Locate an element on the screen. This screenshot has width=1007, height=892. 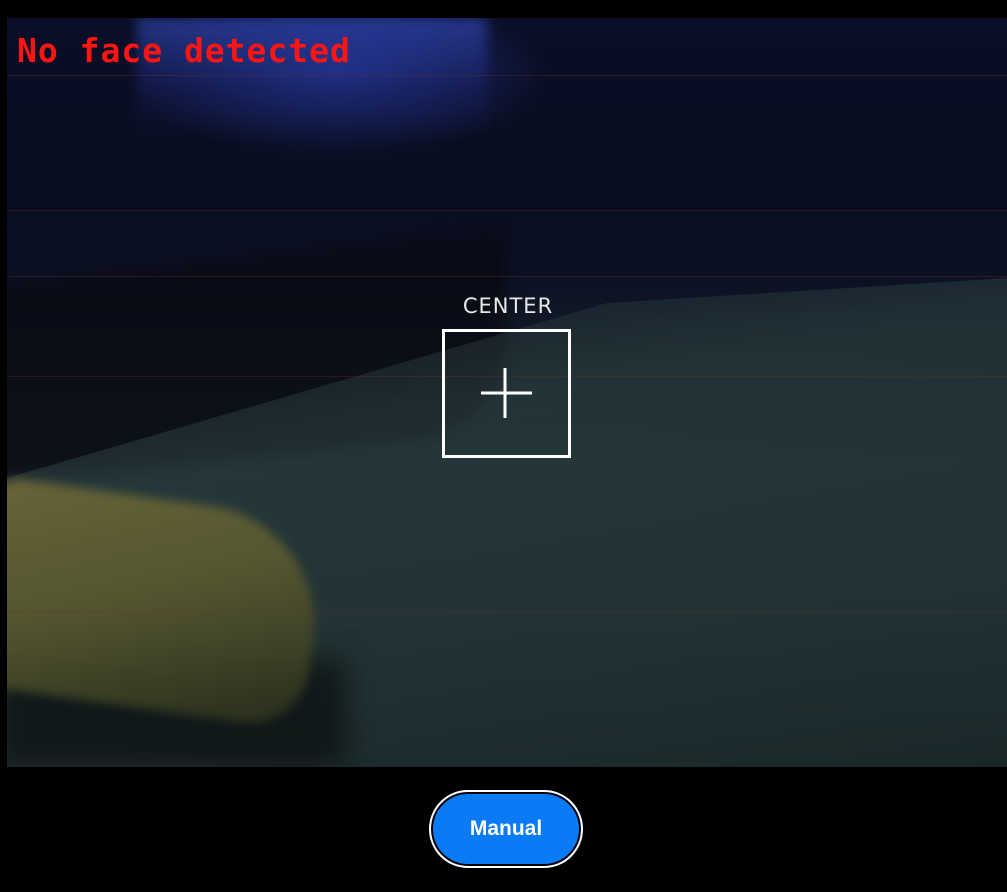
center-target-label: CENTER is located at coordinates (508, 306).